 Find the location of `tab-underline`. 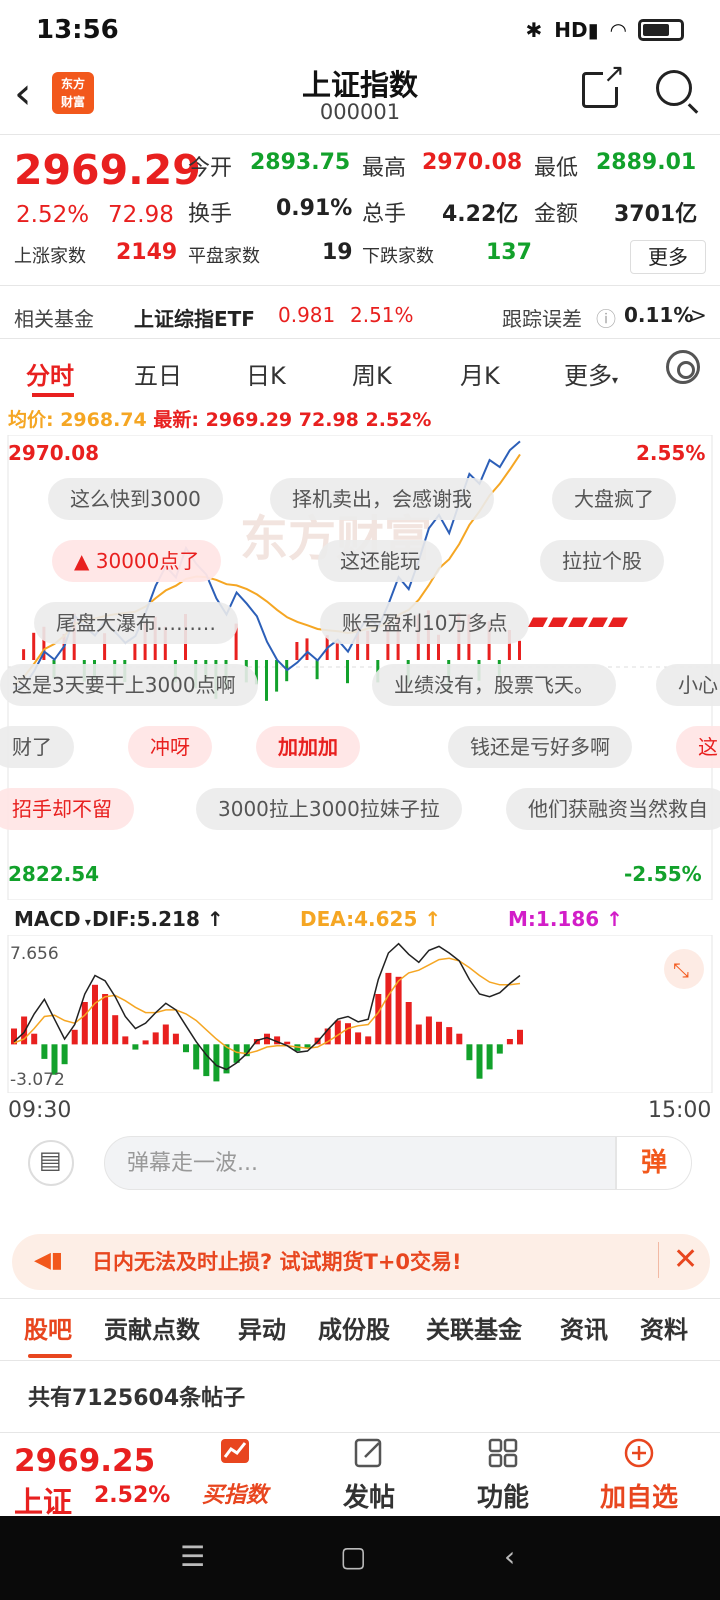

tab-underline is located at coordinates (53, 395).